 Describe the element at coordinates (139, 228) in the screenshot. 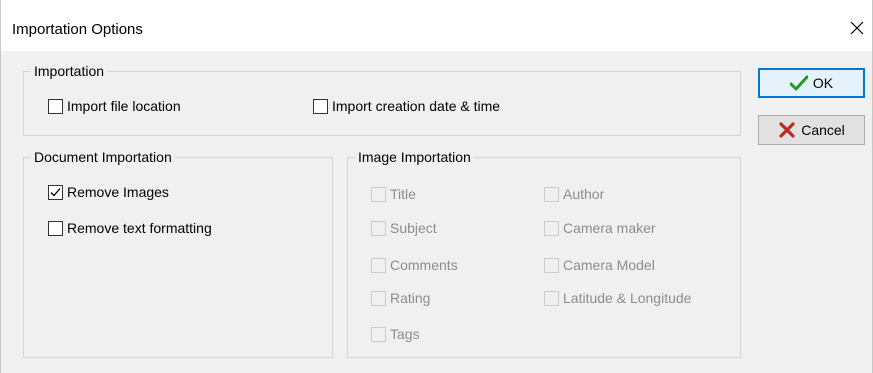

I see `remove-text-formatting-label: Remove text formatting` at that location.